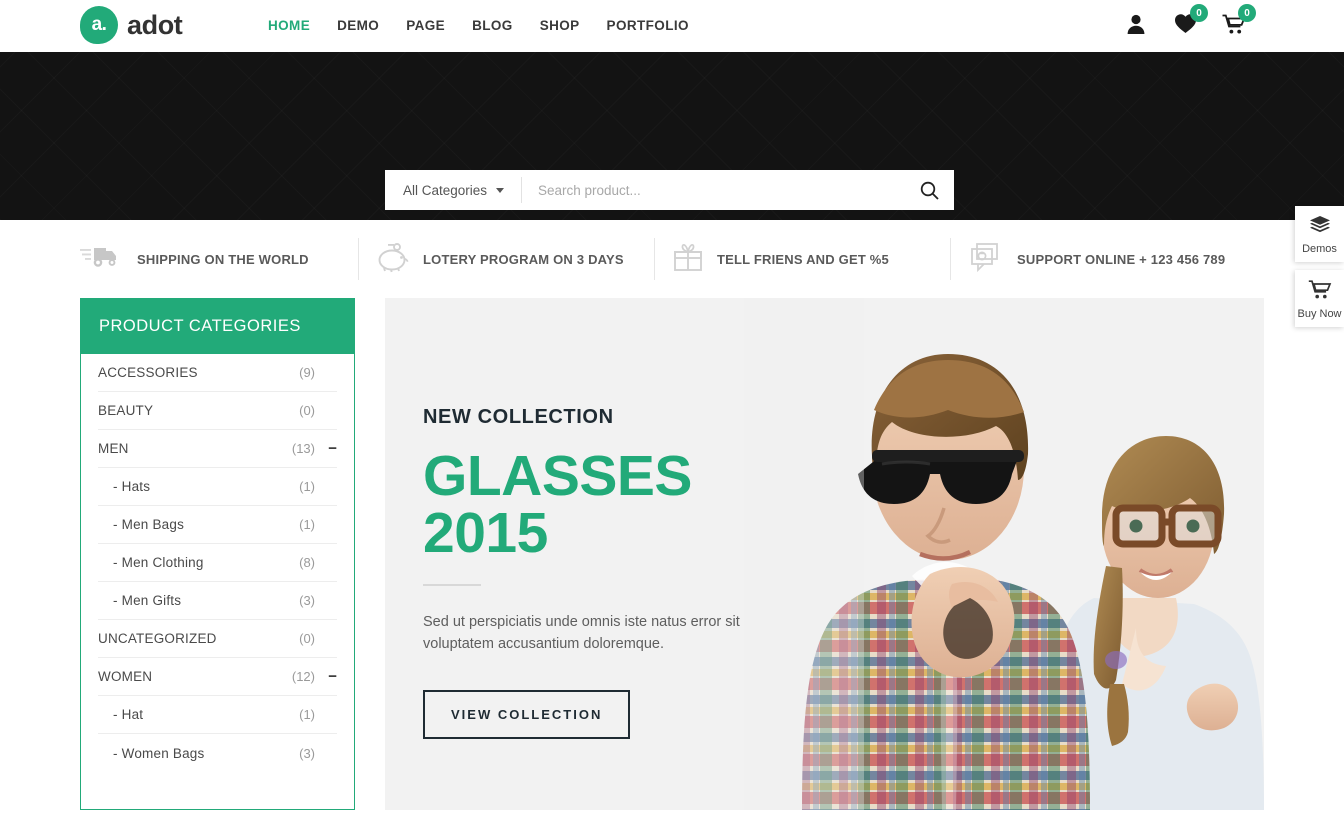 This screenshot has height=824, width=1344. I want to click on layers-icon, so click(1319, 224).